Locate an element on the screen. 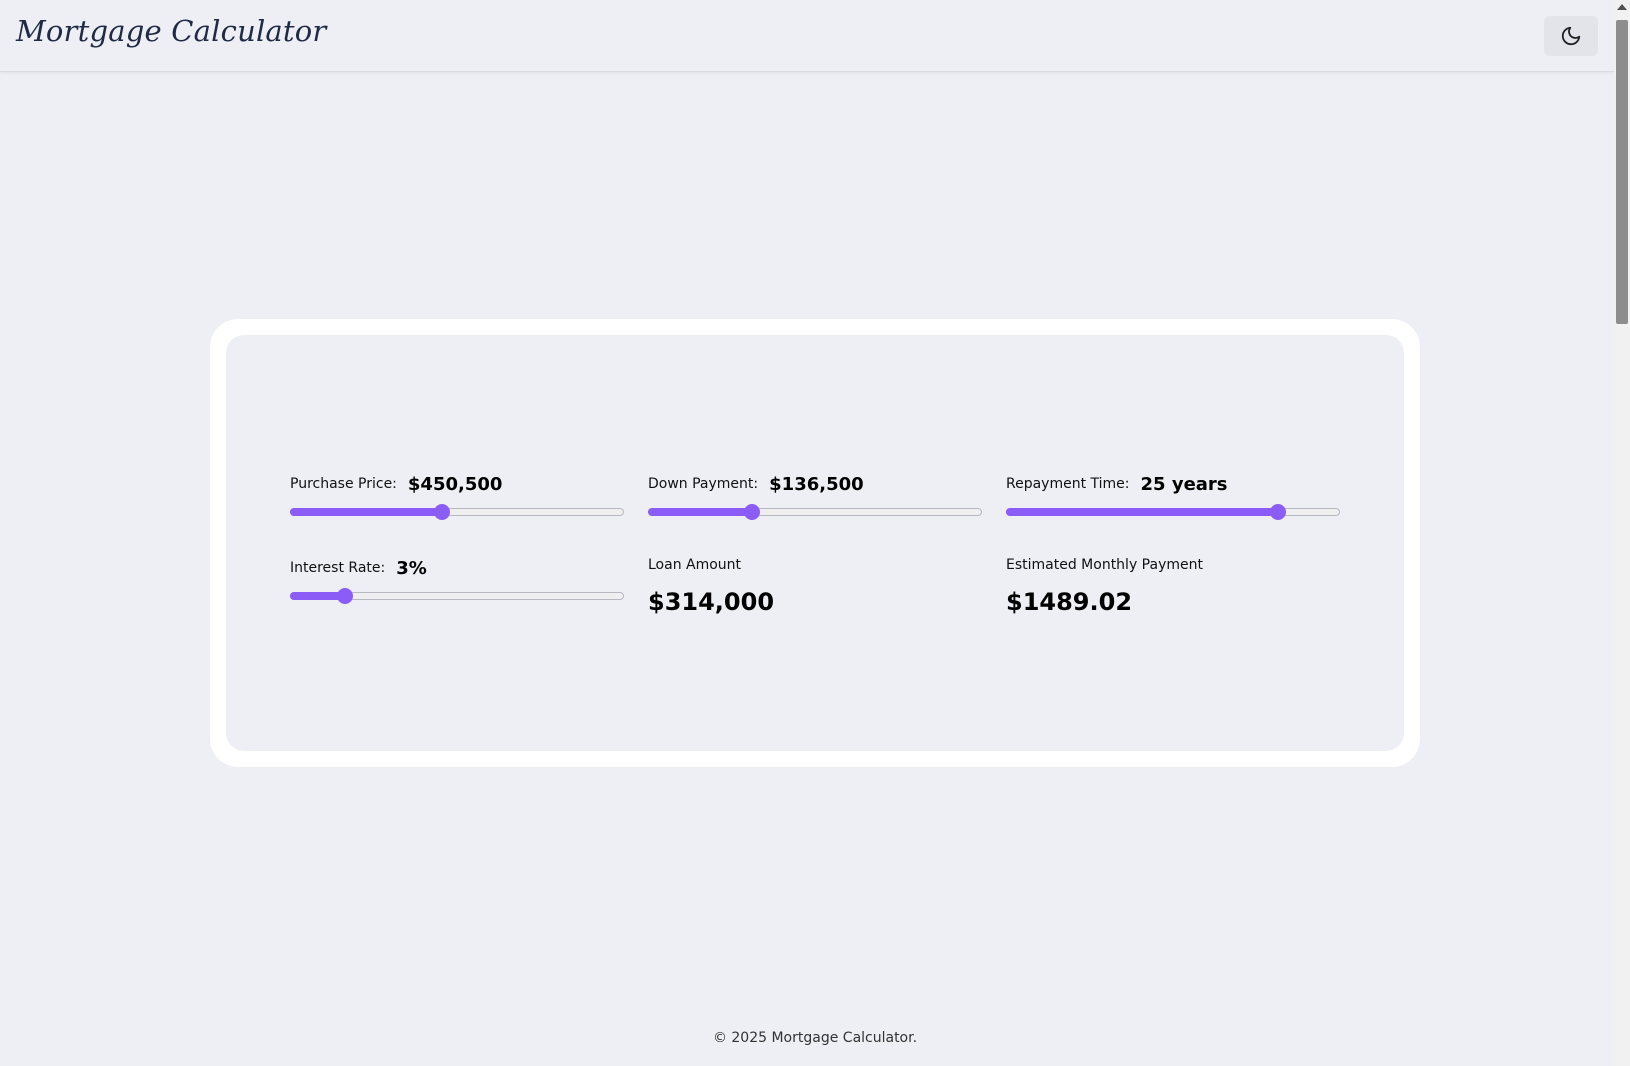 This screenshot has height=1066, width=1630. monthly-payment-label: Estimated Monthly Payment is located at coordinates (1104, 565).